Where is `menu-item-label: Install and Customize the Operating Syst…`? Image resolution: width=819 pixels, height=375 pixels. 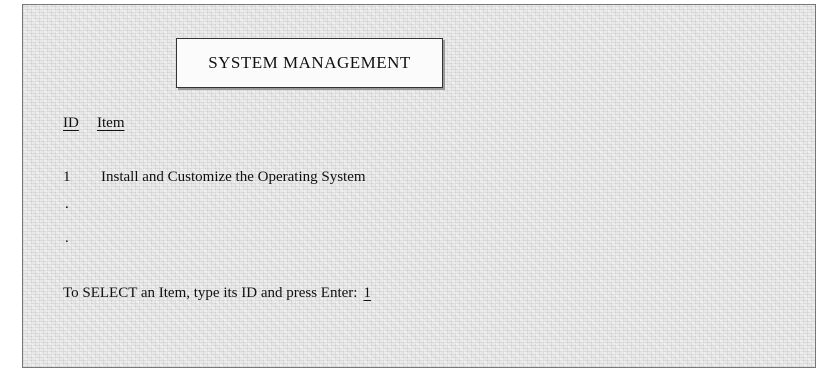 menu-item-label: Install and Customize the Operating Syst… is located at coordinates (233, 177).